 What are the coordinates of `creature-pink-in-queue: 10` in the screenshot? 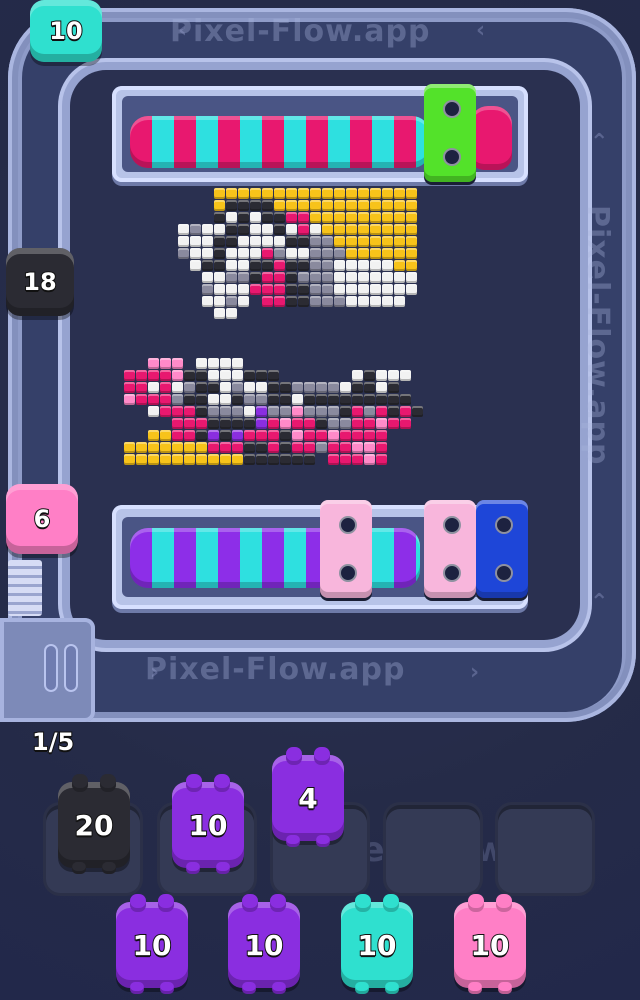 It's located at (490, 944).